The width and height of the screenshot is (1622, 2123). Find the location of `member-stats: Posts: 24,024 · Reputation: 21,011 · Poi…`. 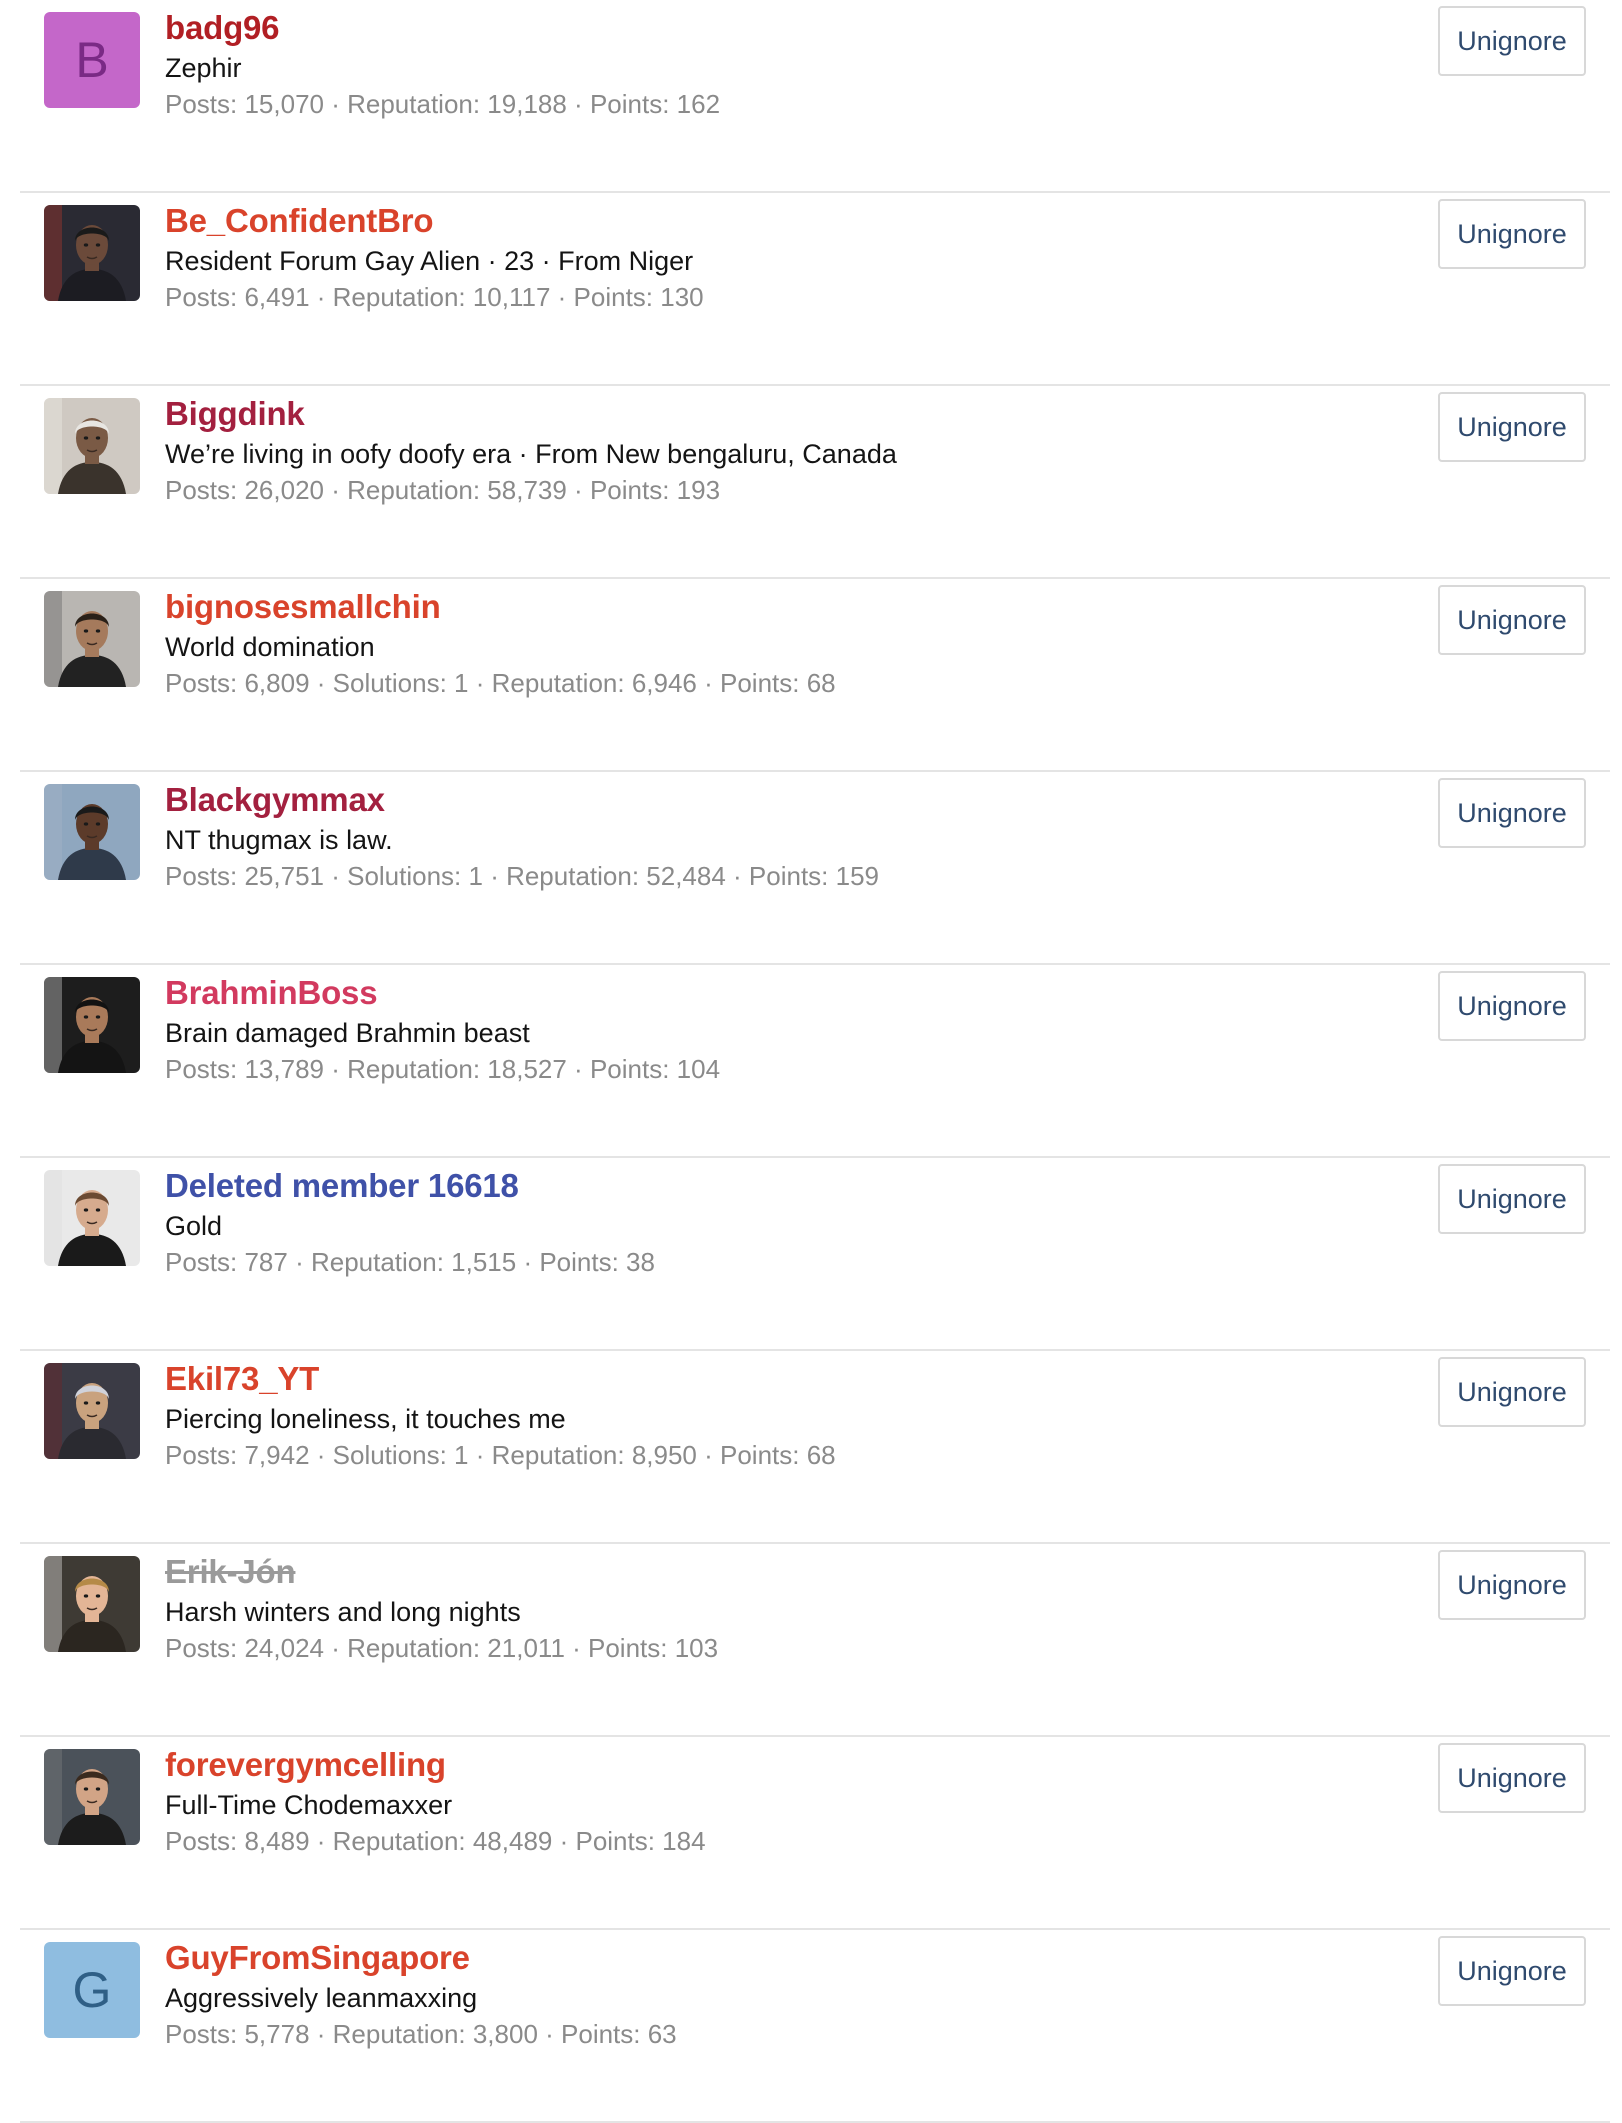

member-stats: Posts: 24,024 · Reputation: 21,011 · Poi… is located at coordinates (442, 1648).